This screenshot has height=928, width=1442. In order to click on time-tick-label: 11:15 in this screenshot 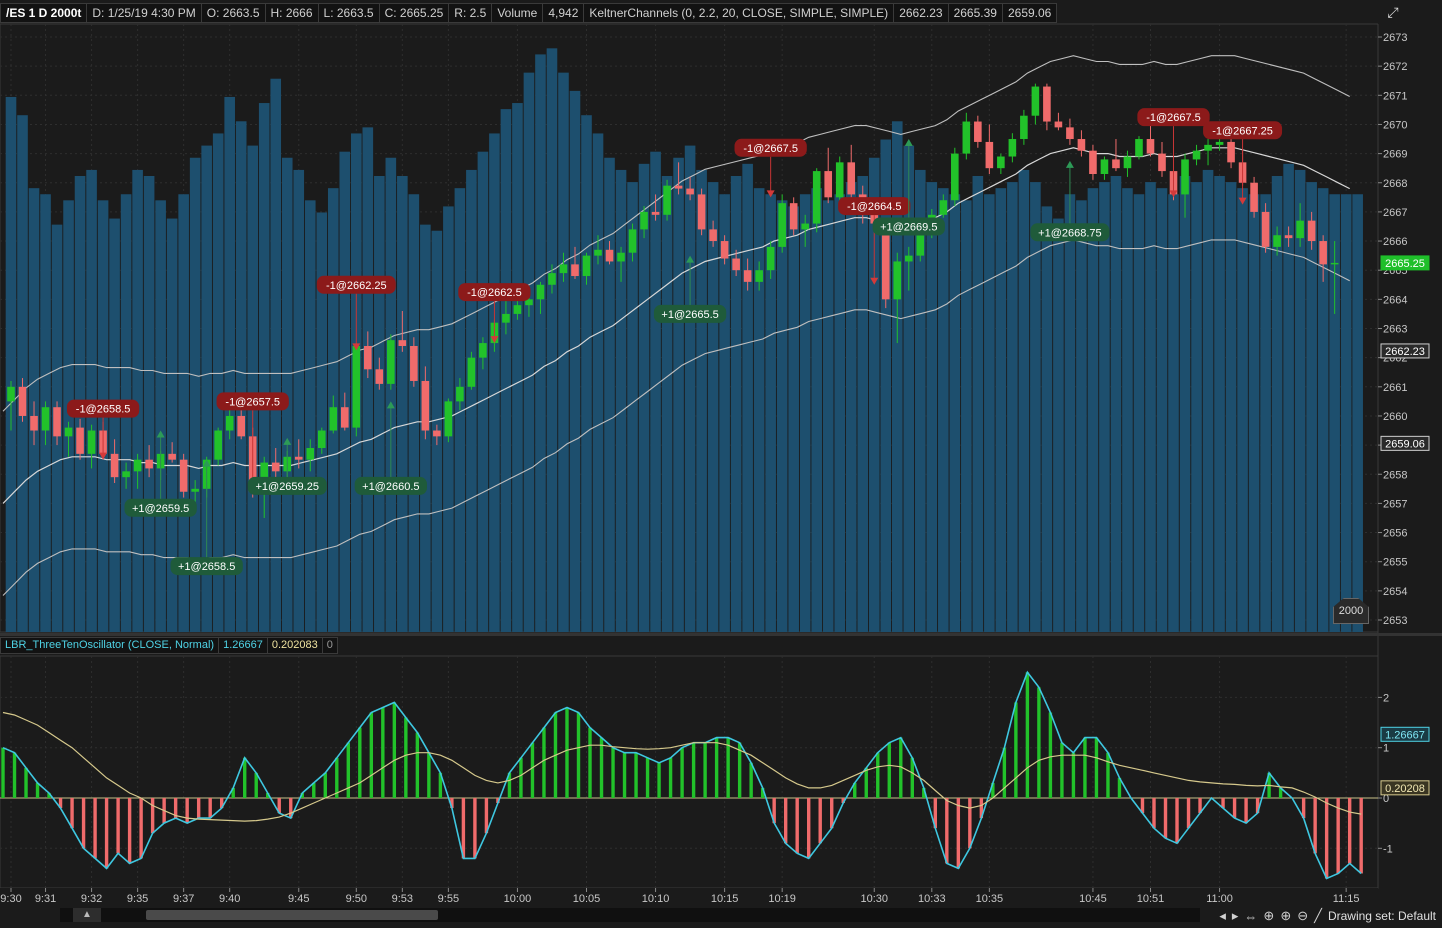, I will do `click(1346, 899)`.